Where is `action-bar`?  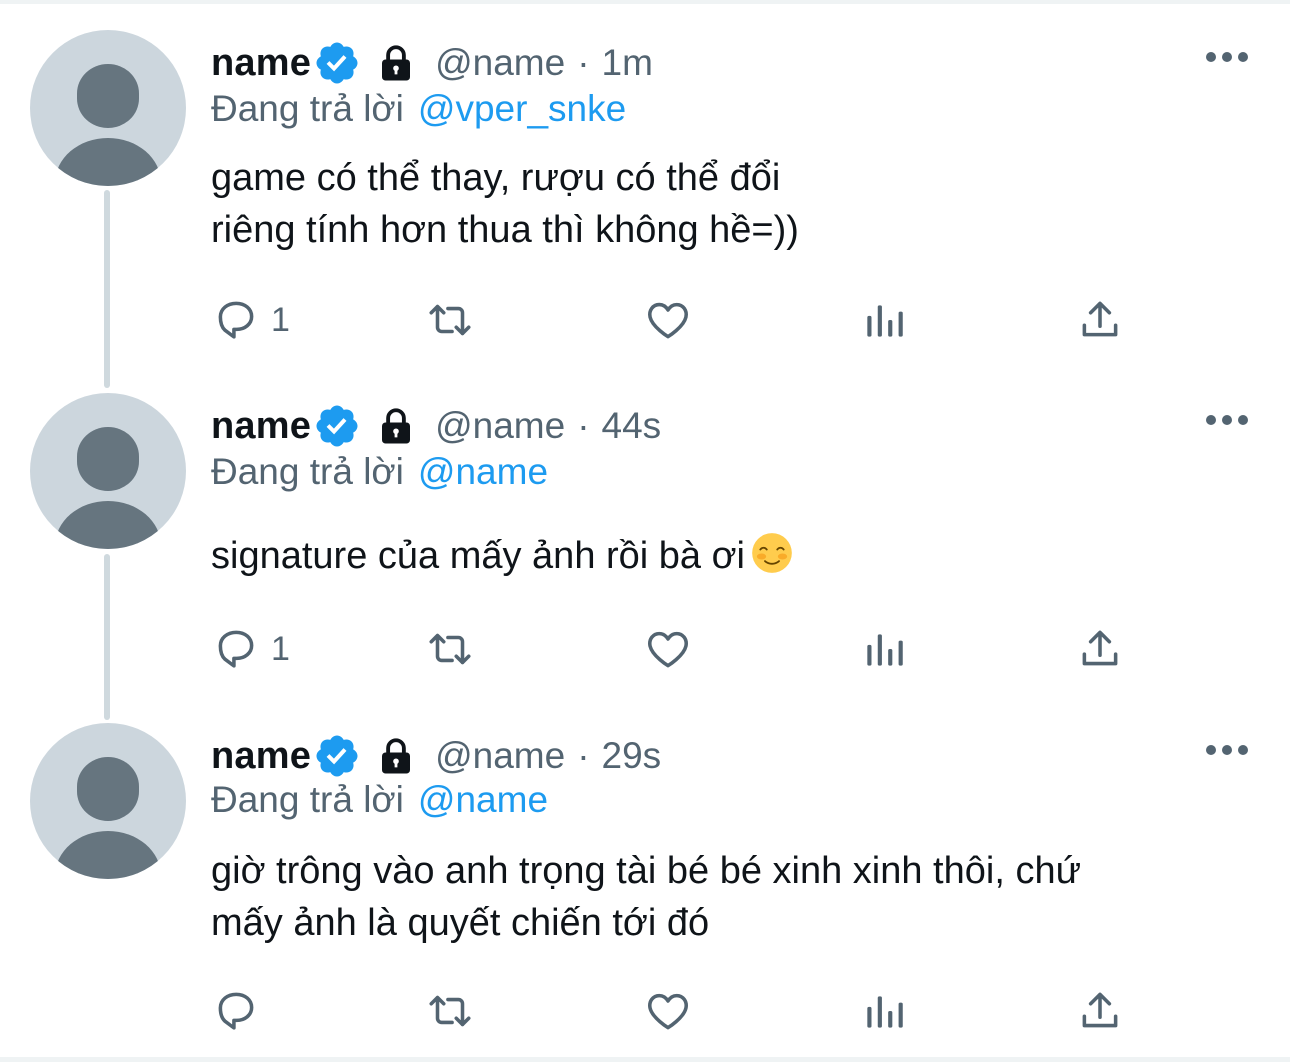
action-bar is located at coordinates (671, 1011).